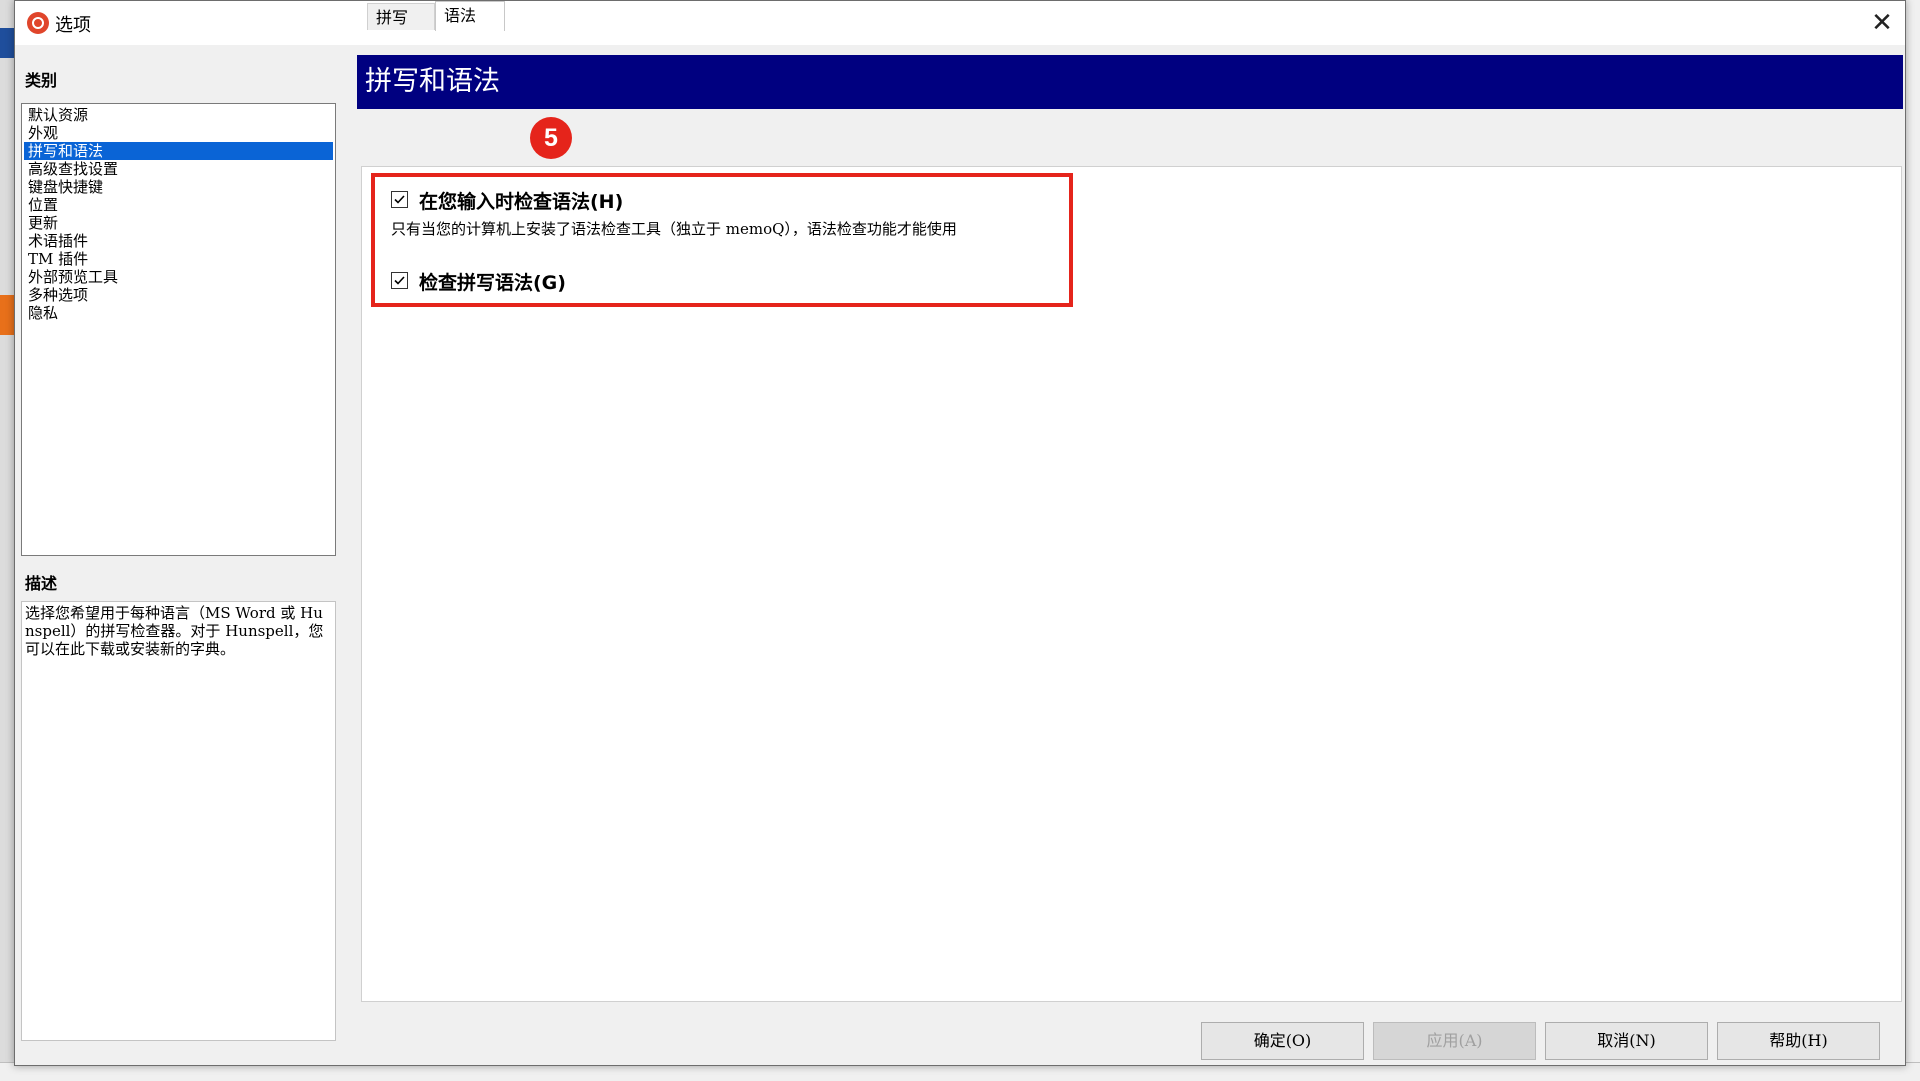  Describe the element at coordinates (178, 241) in the screenshot. I see `category-item-term-plugins: 术语插件` at that location.